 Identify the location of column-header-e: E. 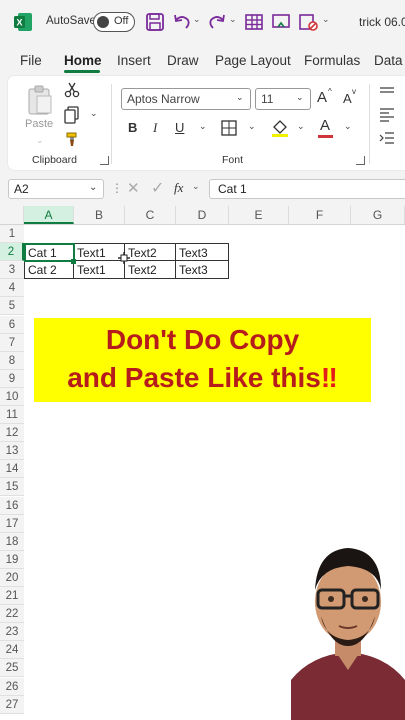
(259, 215).